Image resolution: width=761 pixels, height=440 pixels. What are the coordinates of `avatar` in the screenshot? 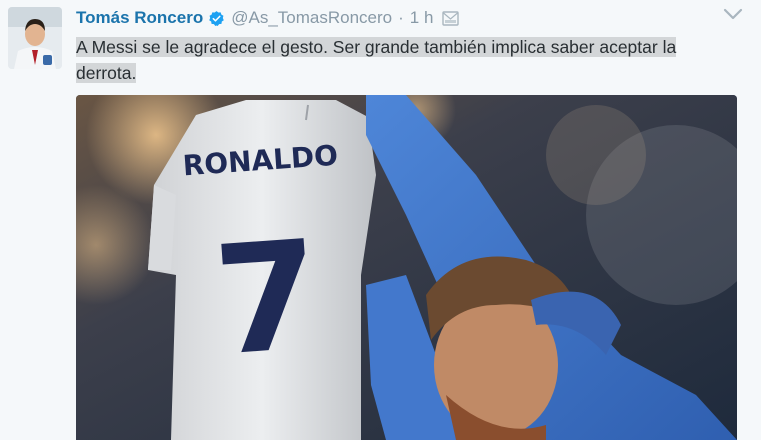 It's located at (35, 38).